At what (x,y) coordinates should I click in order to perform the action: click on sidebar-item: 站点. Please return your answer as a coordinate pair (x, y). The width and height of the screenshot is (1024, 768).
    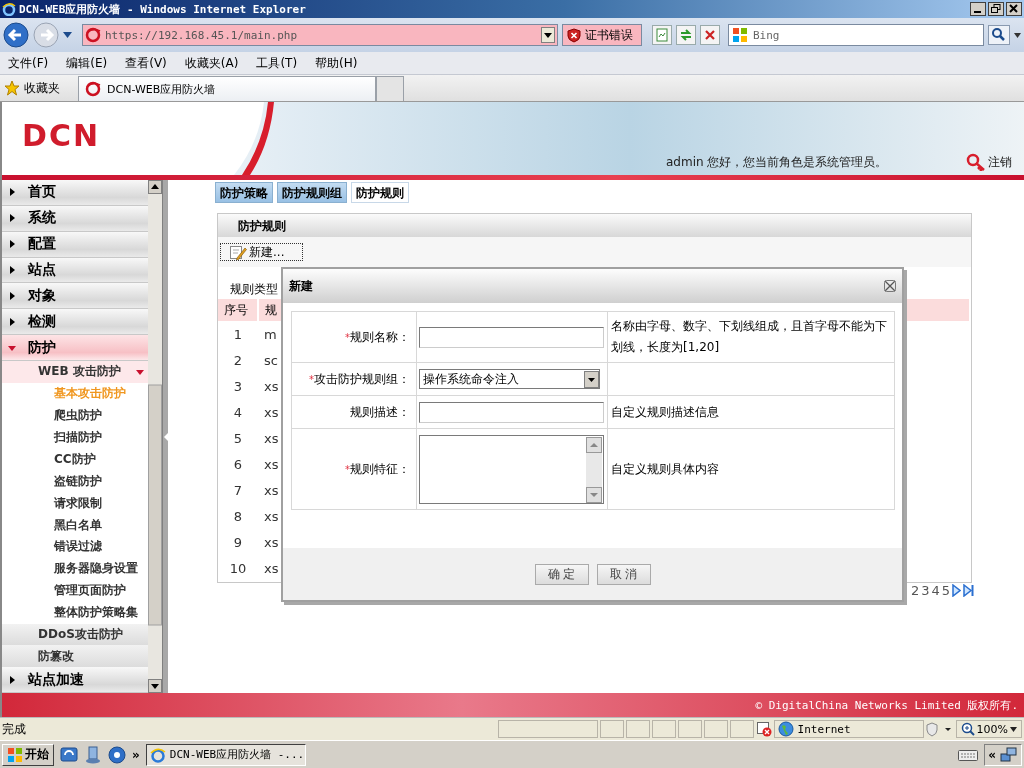
    Looking at the image, I should click on (75, 270).